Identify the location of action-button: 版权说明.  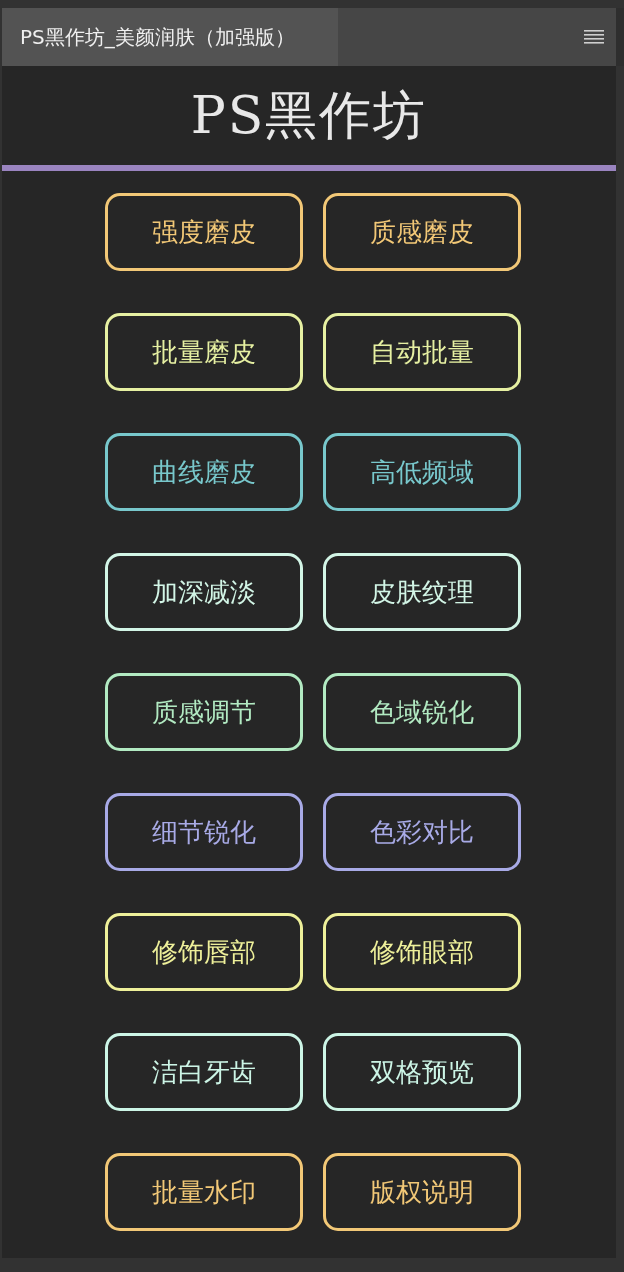
(422, 1192).